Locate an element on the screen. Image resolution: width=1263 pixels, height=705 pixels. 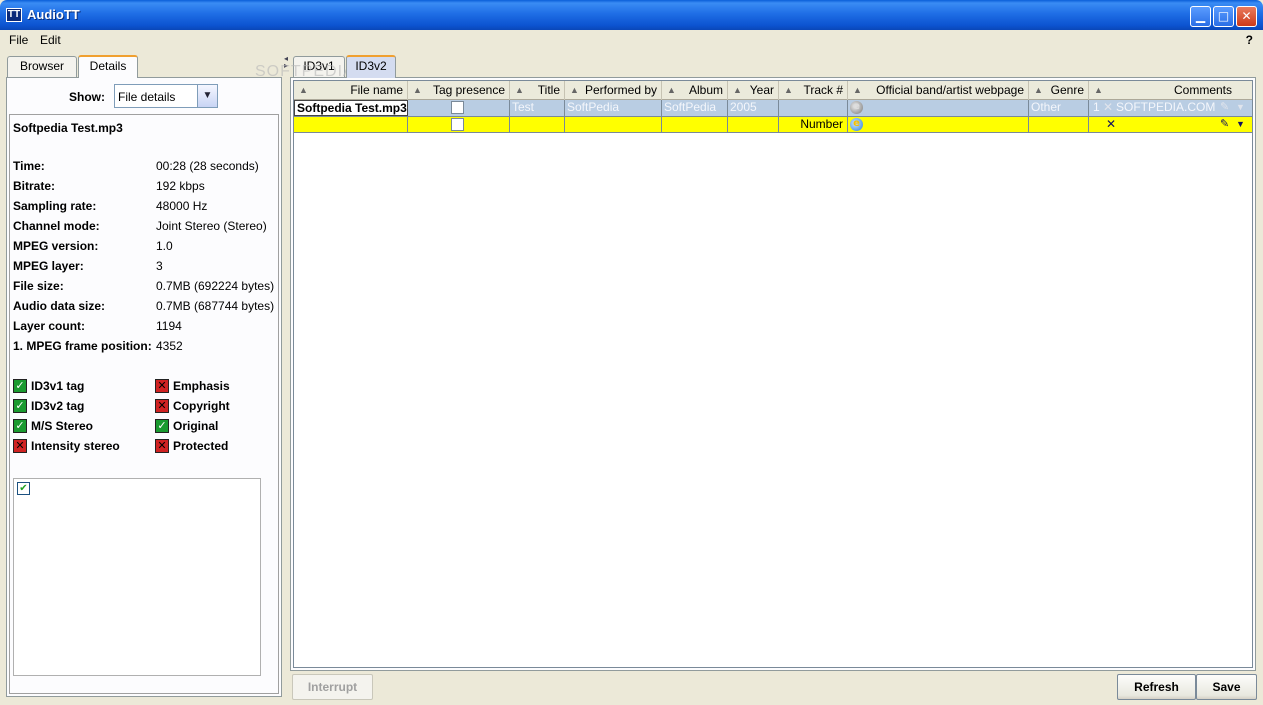
minimize-button: ▁ is located at coordinates (1200, 16).